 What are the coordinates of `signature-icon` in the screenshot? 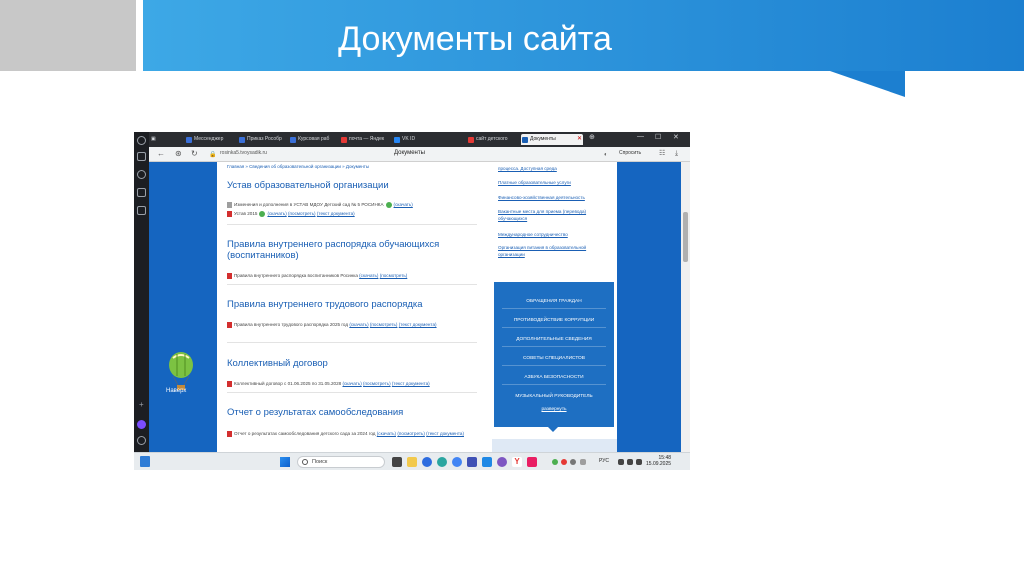 It's located at (388, 204).